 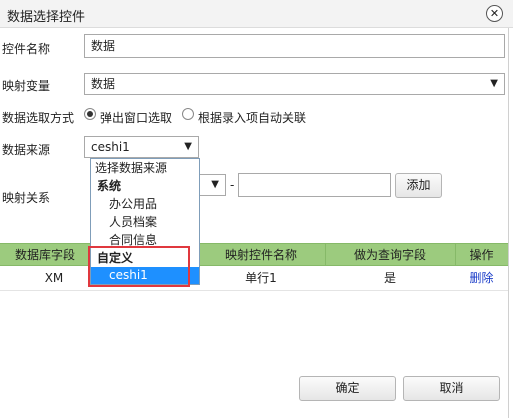 What do you see at coordinates (389, 255) in the screenshot?
I see `column-query-field: 做为查询字段` at bounding box center [389, 255].